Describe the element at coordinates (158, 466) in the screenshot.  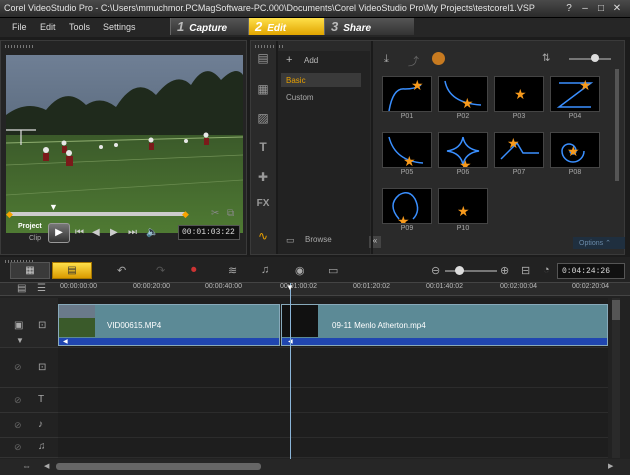
I see `horizontal-scroll-thumb` at that location.